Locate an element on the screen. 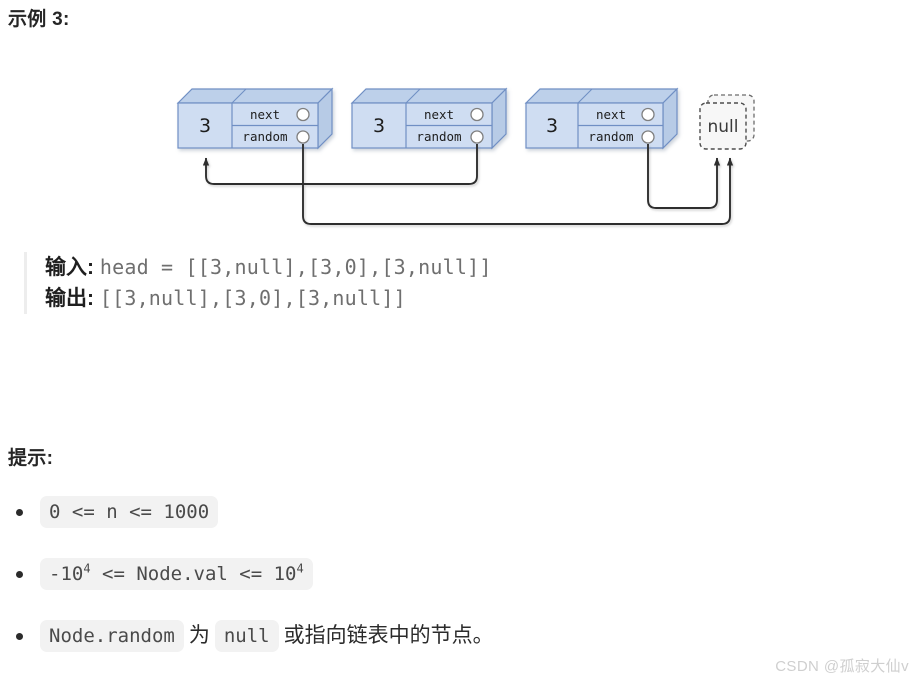  random-pointer-arrows is located at coordinates (468, 184).